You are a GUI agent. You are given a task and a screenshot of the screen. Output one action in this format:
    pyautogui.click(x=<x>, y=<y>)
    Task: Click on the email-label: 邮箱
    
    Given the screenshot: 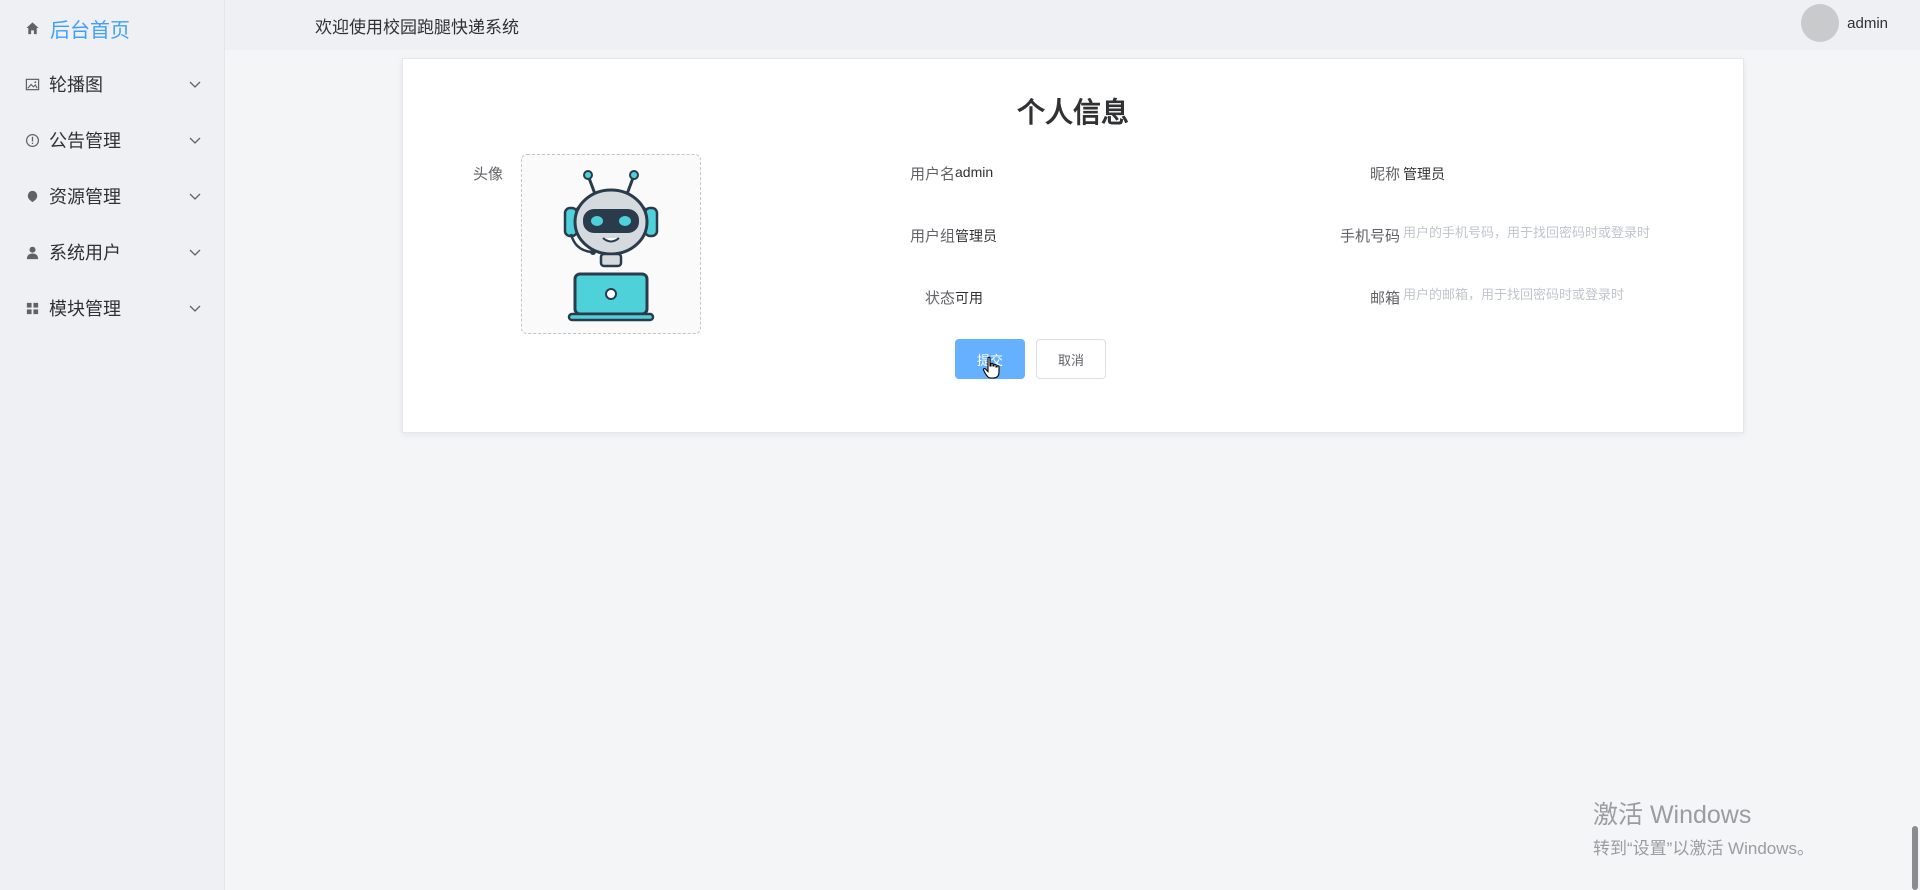 What is the action you would take?
    pyautogui.click(x=1384, y=298)
    